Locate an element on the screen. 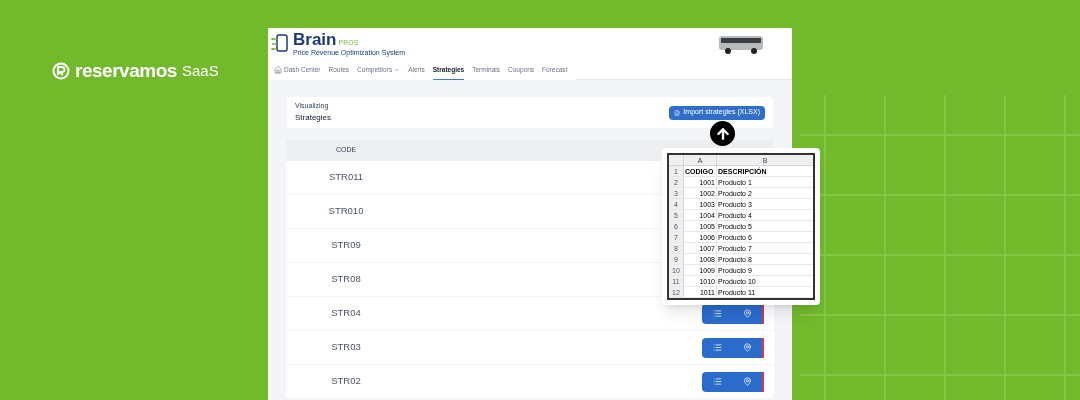 The width and height of the screenshot is (1080, 400). page-title: Strategies is located at coordinates (313, 117).